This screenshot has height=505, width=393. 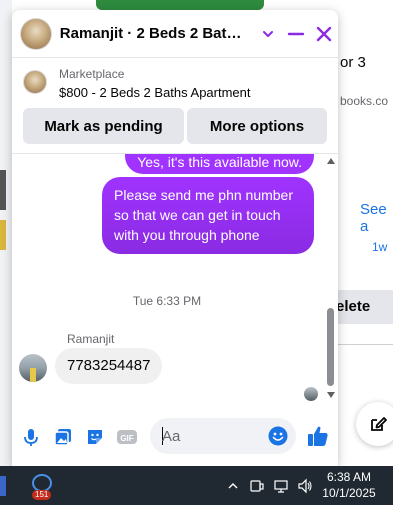 What do you see at coordinates (219, 164) in the screenshot?
I see `outgoing-message-partial: Yes, it's this available now.` at bounding box center [219, 164].